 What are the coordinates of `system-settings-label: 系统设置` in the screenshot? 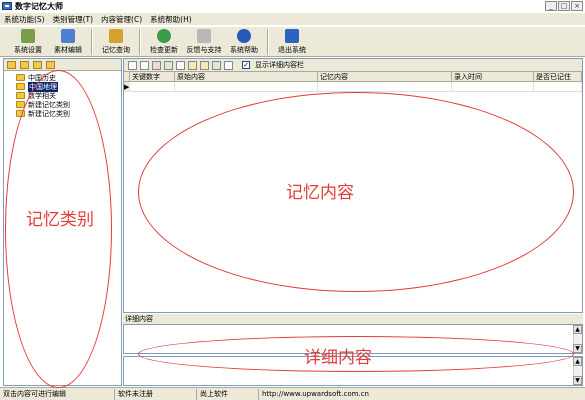 It's located at (28, 50).